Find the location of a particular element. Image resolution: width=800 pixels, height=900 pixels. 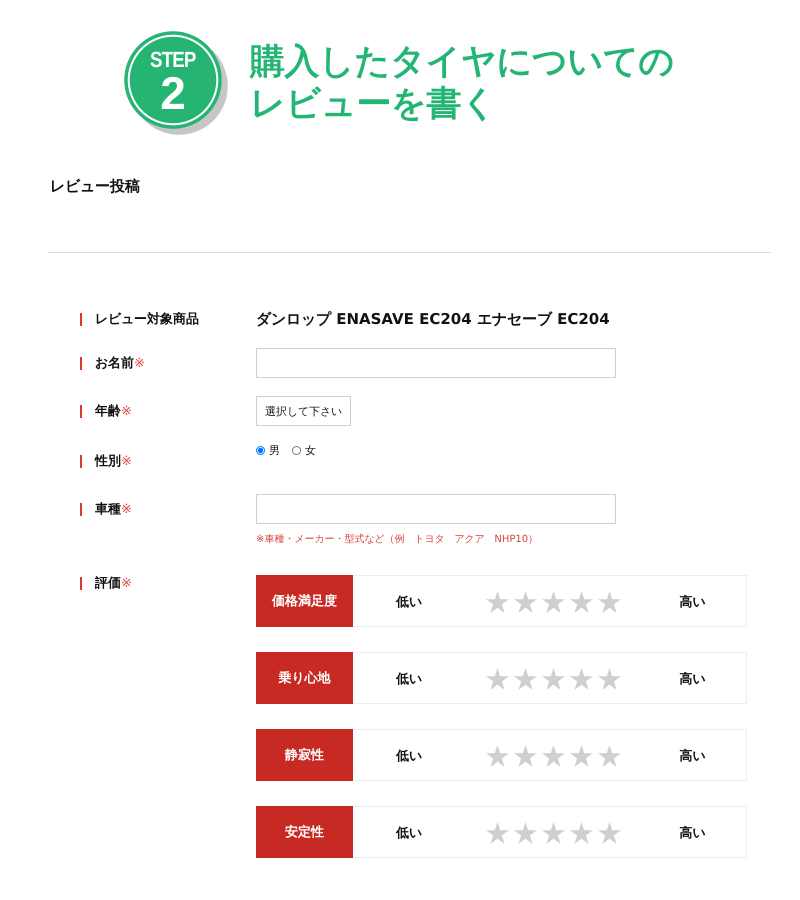

input-hint: ※車種・メーカー・型式など（例 トヨタ アクア NHP10） is located at coordinates (397, 540).